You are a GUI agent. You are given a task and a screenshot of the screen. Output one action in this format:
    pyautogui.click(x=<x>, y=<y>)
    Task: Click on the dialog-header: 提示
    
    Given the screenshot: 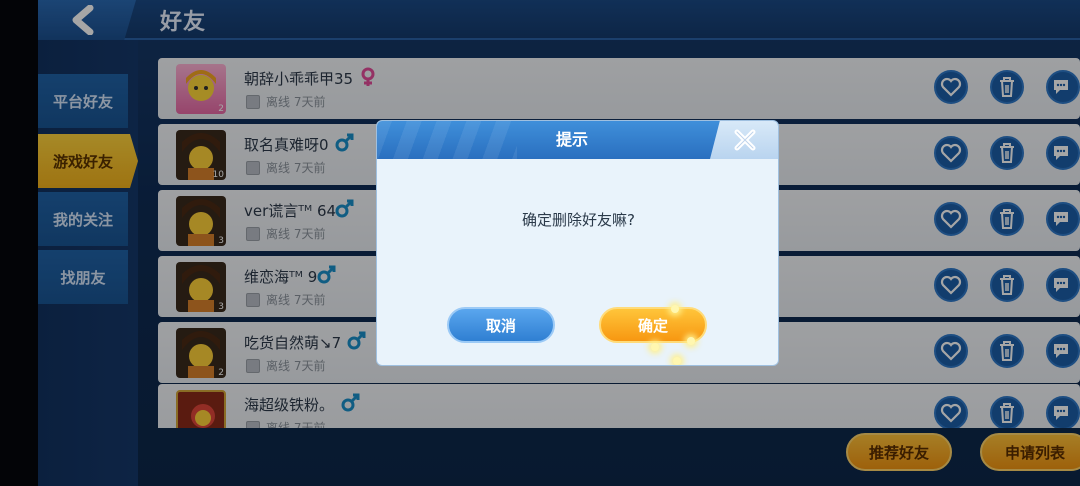 What is the action you would take?
    pyautogui.click(x=577, y=140)
    